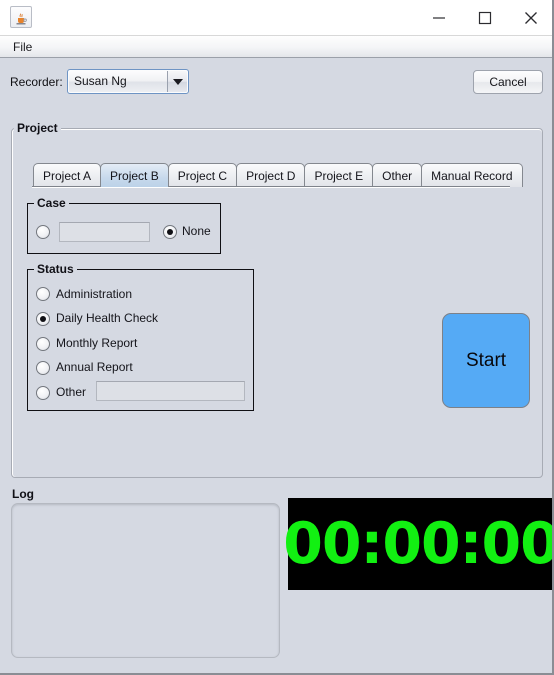 Image resolution: width=554 pixels, height=675 pixels. I want to click on window-minimize-button, so click(439, 18).